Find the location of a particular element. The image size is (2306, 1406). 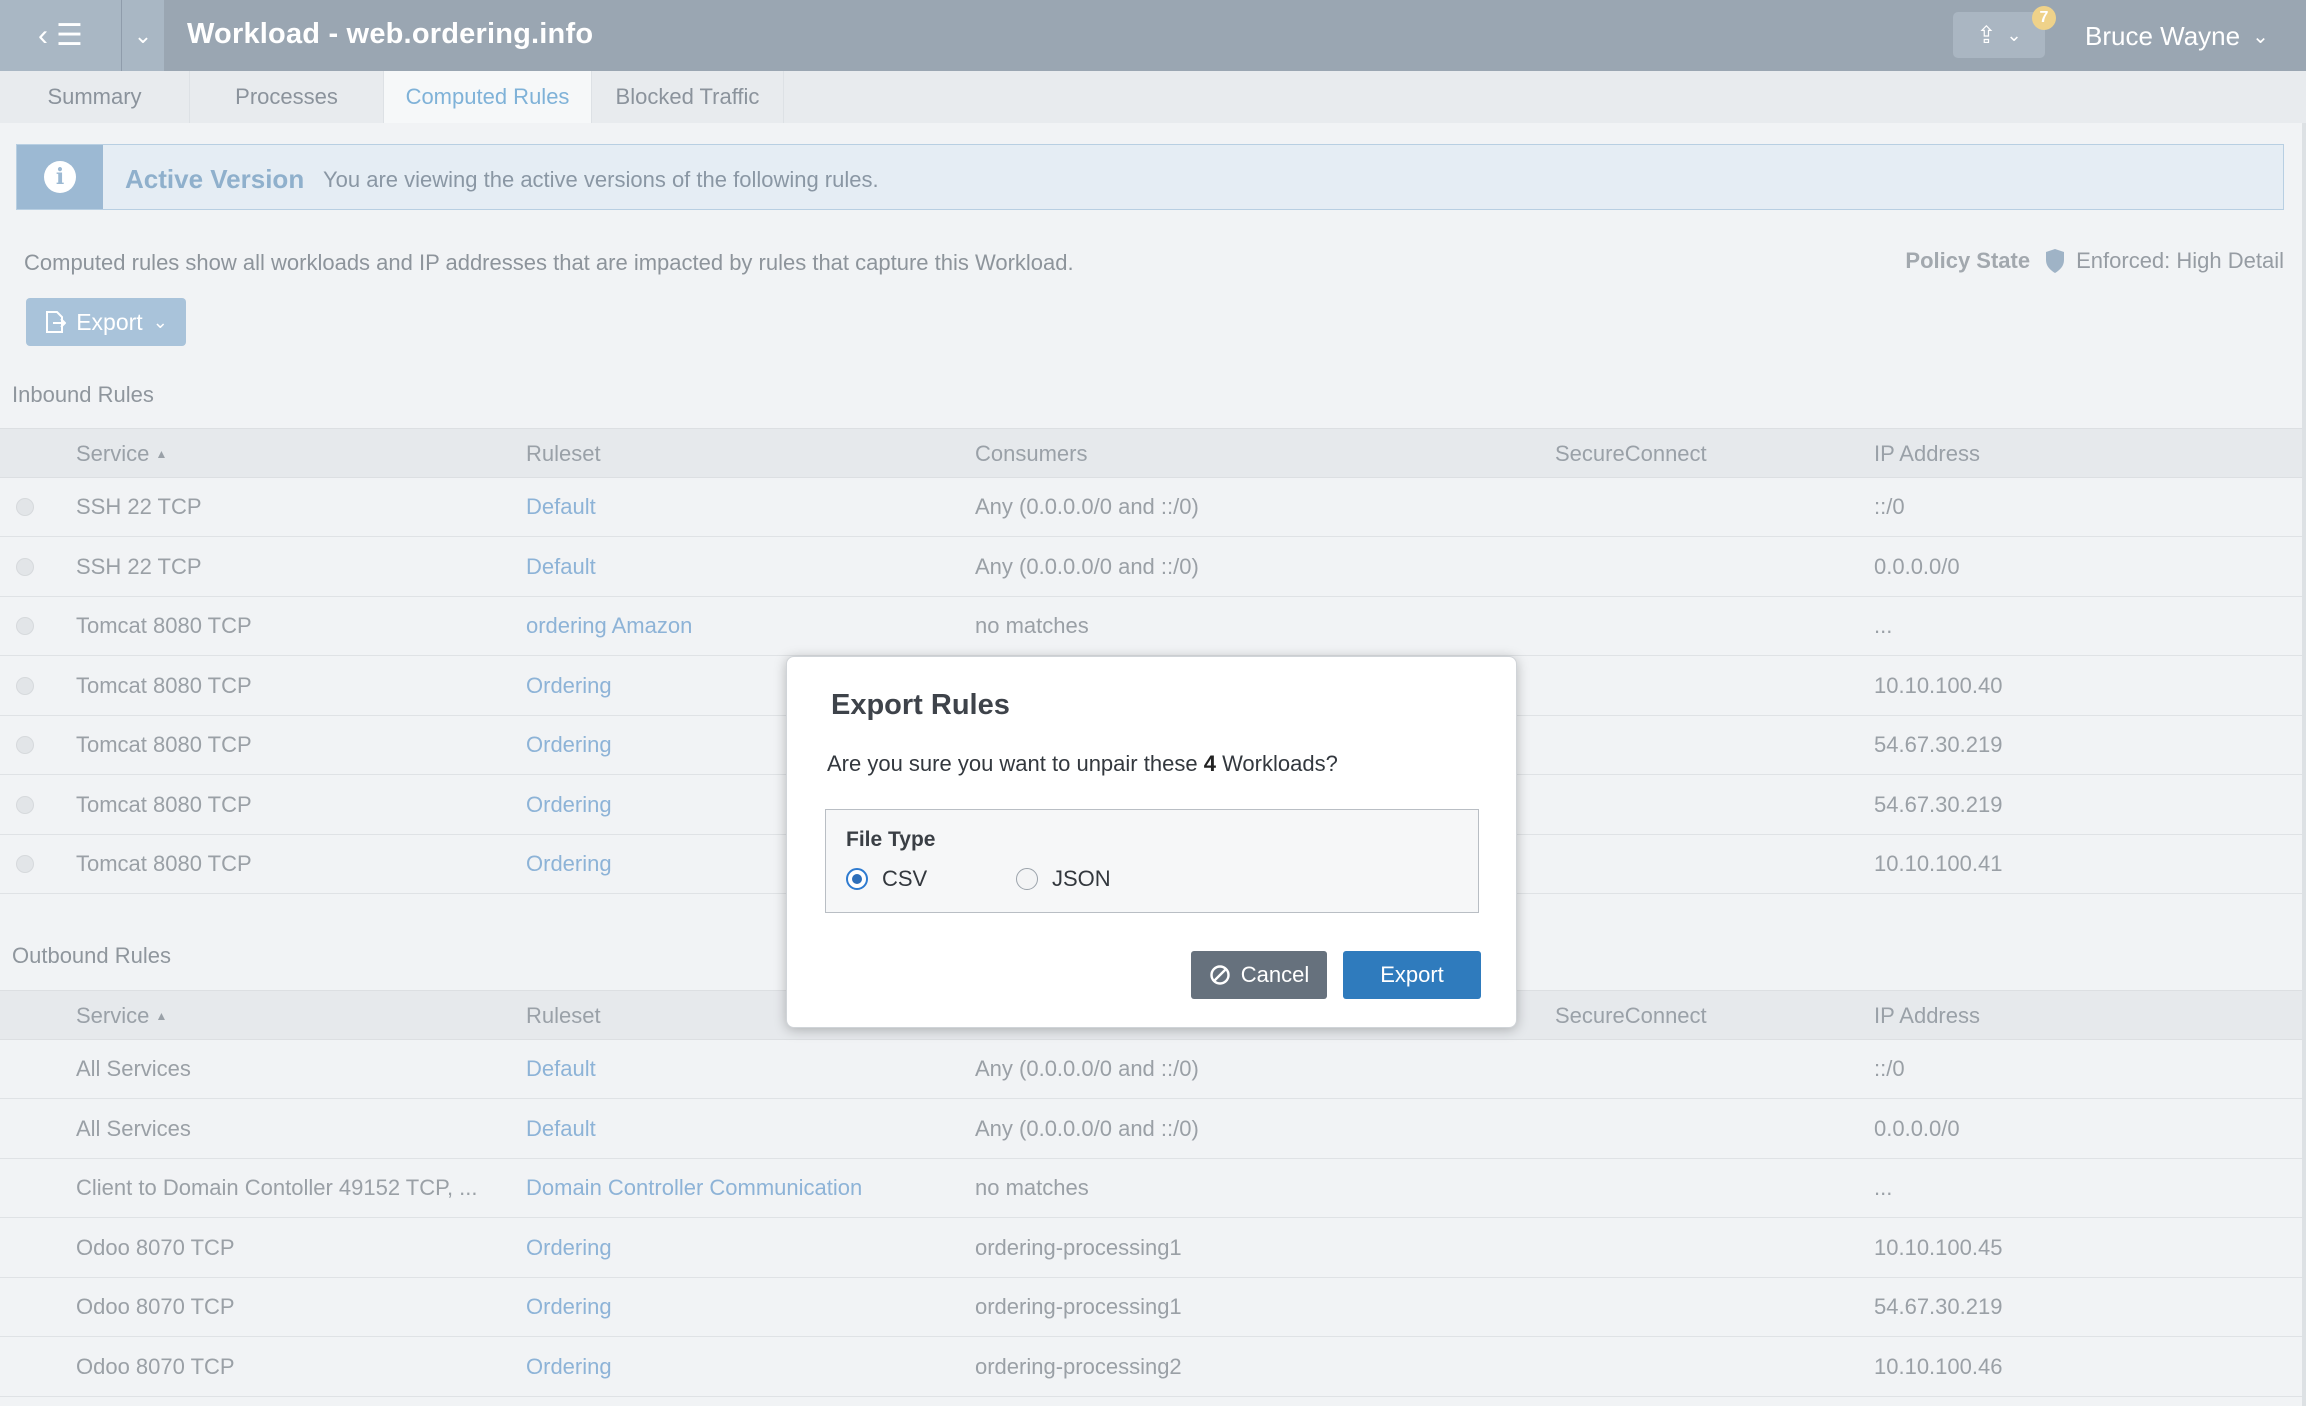

export-file-icon is located at coordinates (56, 322).